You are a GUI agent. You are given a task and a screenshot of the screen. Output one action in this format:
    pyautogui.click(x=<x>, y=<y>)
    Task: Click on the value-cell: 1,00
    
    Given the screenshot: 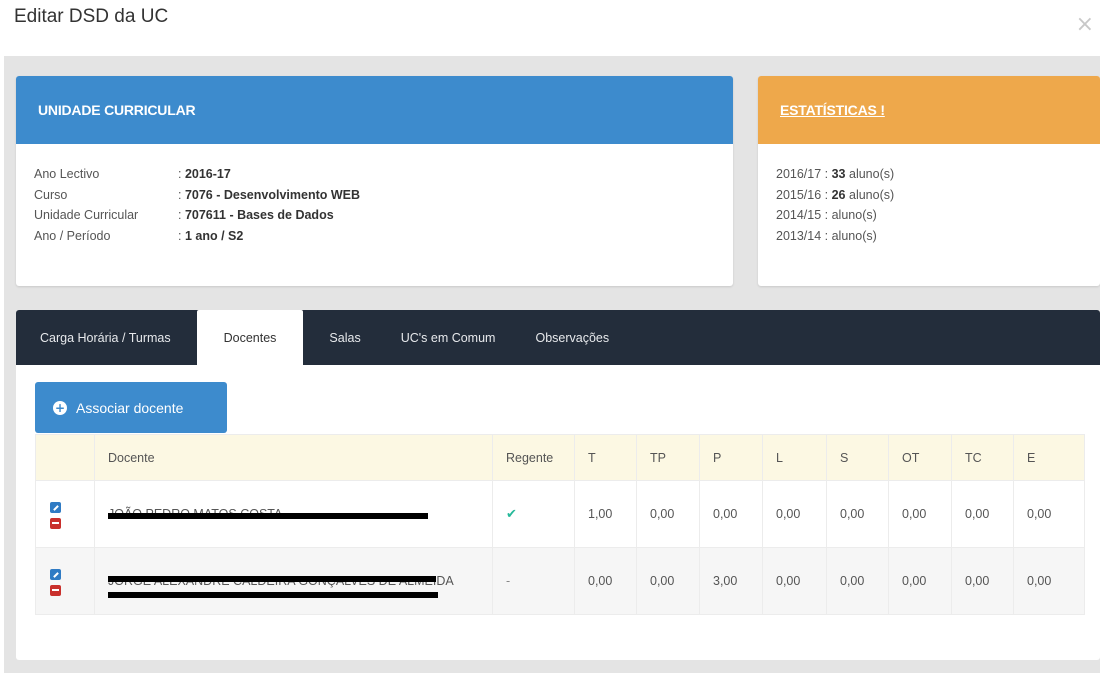 What is the action you would take?
    pyautogui.click(x=605, y=514)
    